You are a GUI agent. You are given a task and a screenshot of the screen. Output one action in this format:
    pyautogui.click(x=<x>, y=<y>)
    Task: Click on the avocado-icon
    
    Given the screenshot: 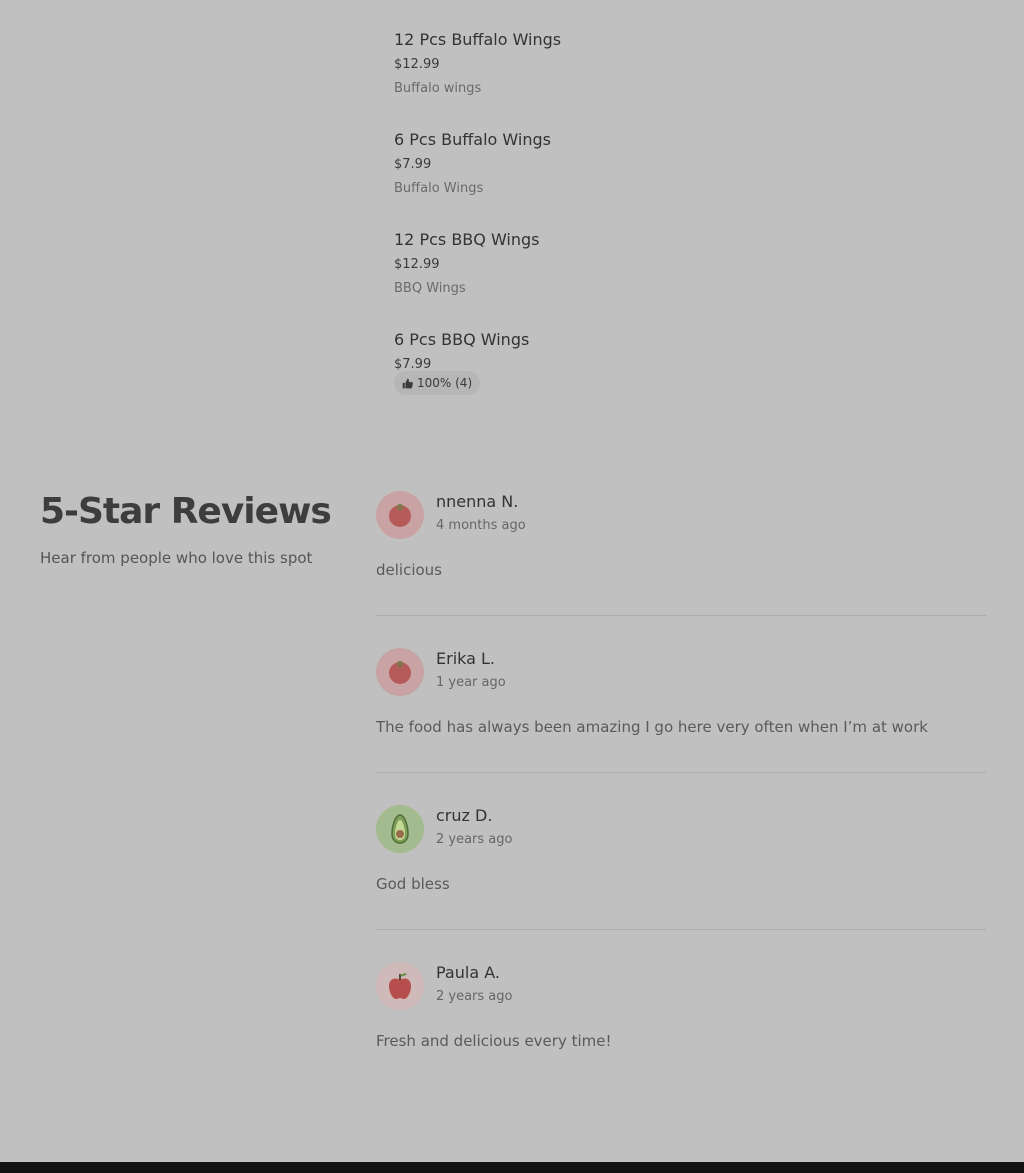 What is the action you would take?
    pyautogui.click(x=400, y=829)
    